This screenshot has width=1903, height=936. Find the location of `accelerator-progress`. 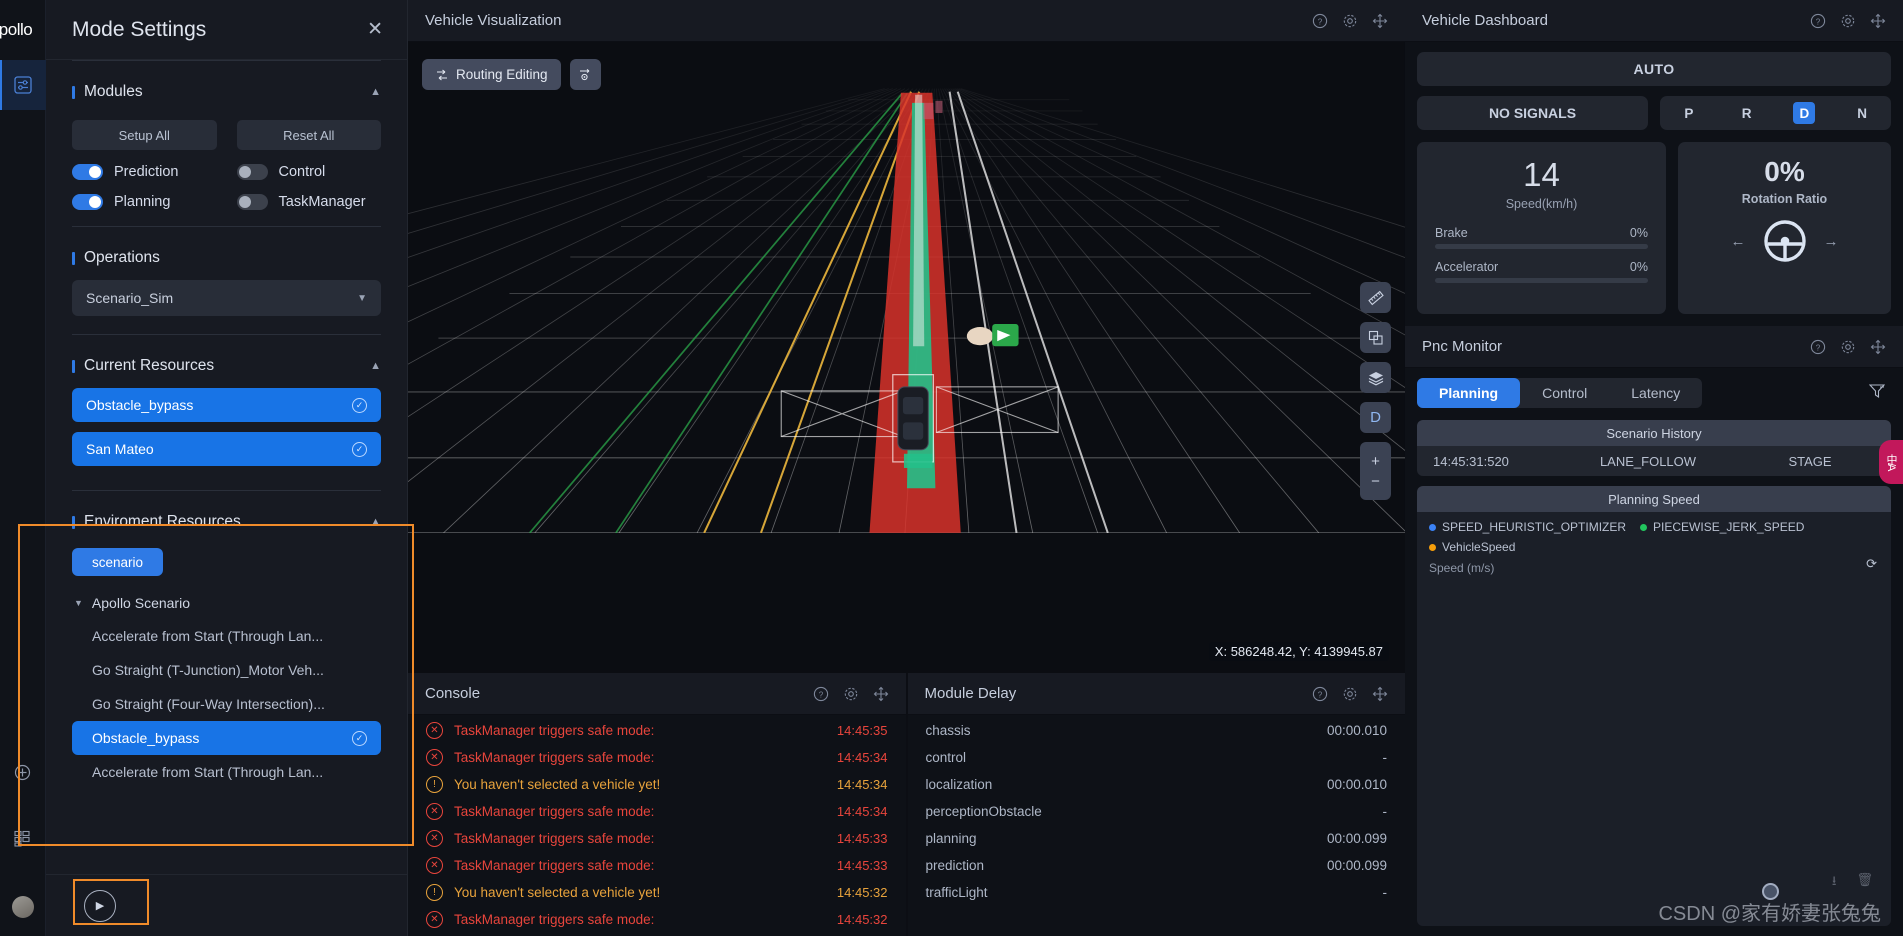

accelerator-progress is located at coordinates (1541, 280).